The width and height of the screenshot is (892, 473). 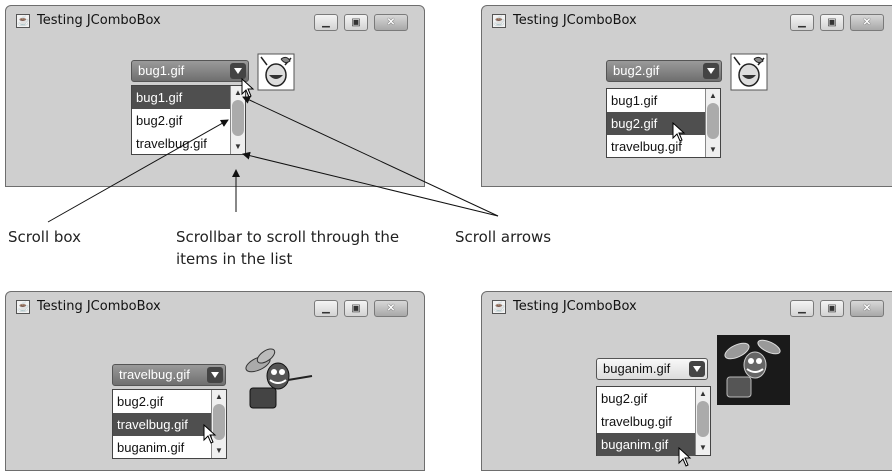 I want to click on combo-selected-value: bug2.gif, so click(x=636, y=70).